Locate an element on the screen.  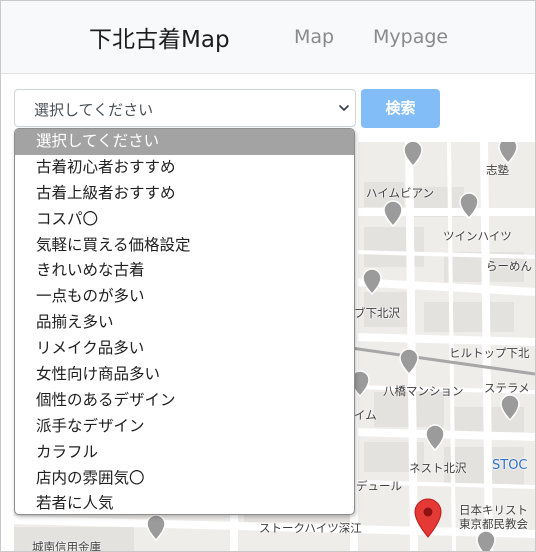
nav-link-map: Map is located at coordinates (314, 37).